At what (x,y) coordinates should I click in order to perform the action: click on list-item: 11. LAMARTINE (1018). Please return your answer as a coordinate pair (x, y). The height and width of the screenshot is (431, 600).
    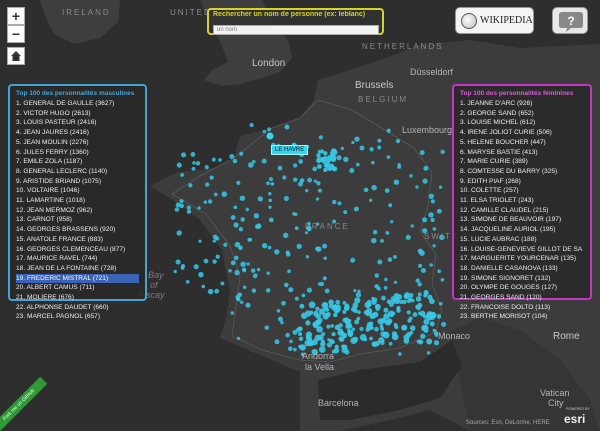
    Looking at the image, I should click on (77, 201).